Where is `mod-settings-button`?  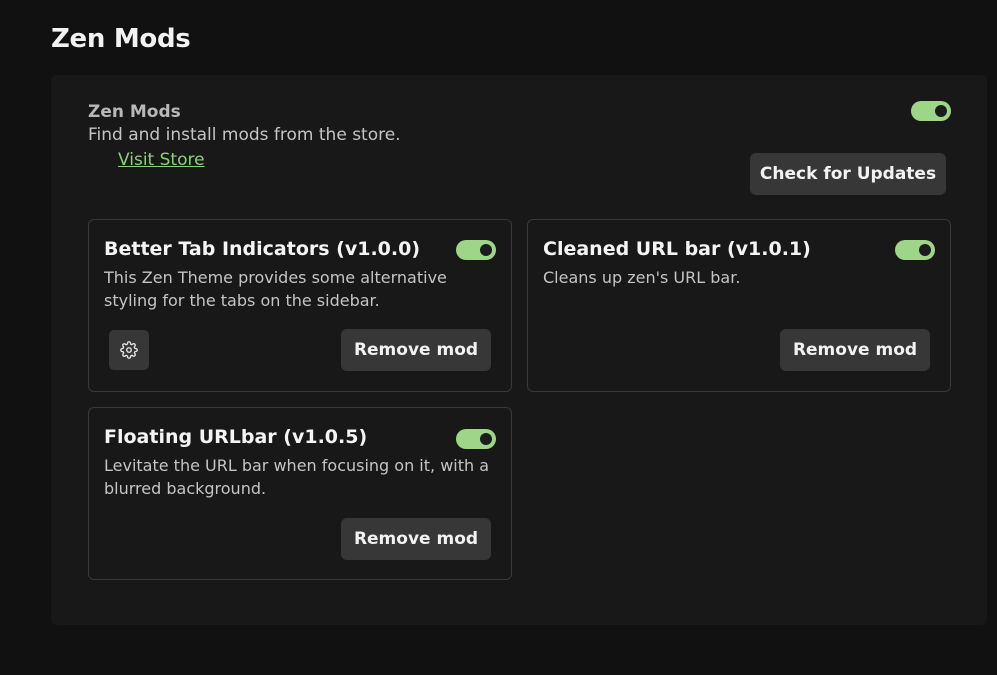 mod-settings-button is located at coordinates (129, 350).